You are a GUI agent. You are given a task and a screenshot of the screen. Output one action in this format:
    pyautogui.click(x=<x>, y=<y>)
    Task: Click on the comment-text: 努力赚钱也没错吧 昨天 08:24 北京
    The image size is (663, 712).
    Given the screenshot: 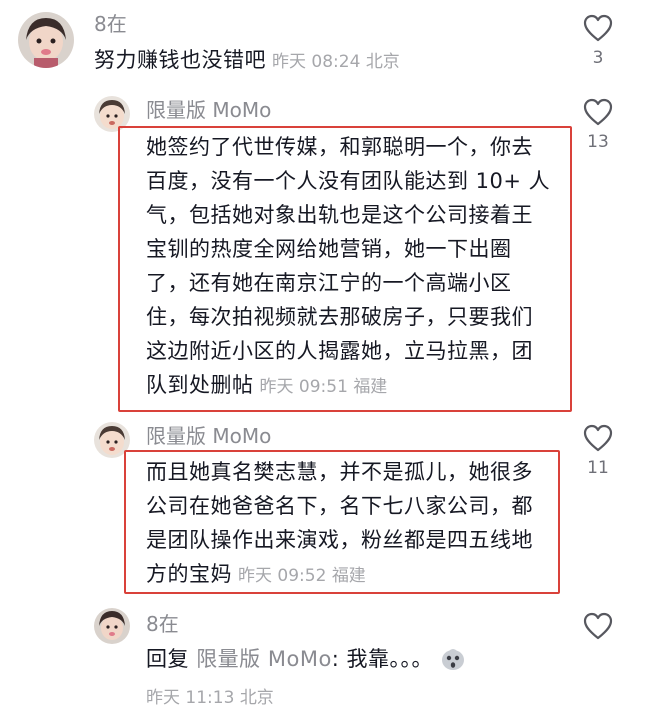 What is the action you would take?
    pyautogui.click(x=247, y=61)
    